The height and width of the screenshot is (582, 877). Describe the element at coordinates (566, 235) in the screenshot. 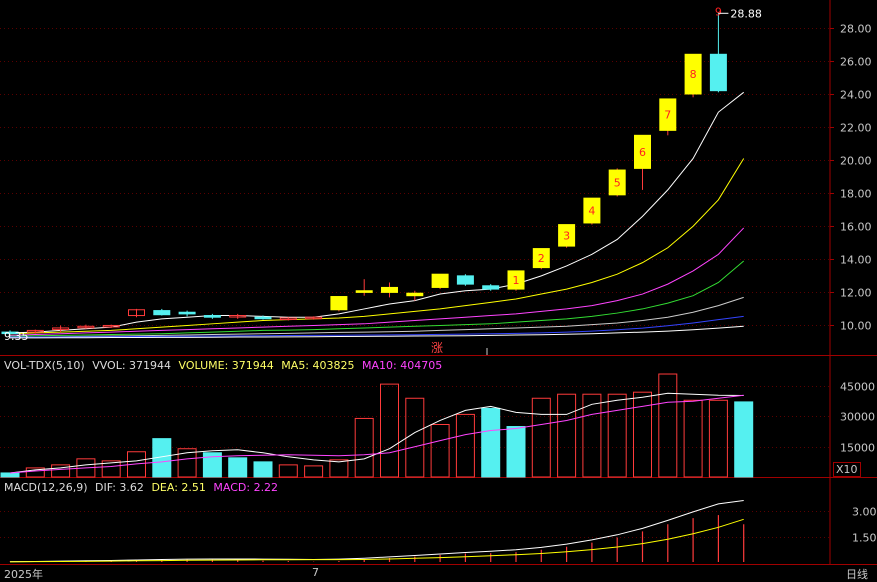

I see `candle-sequence-mark: 3` at that location.